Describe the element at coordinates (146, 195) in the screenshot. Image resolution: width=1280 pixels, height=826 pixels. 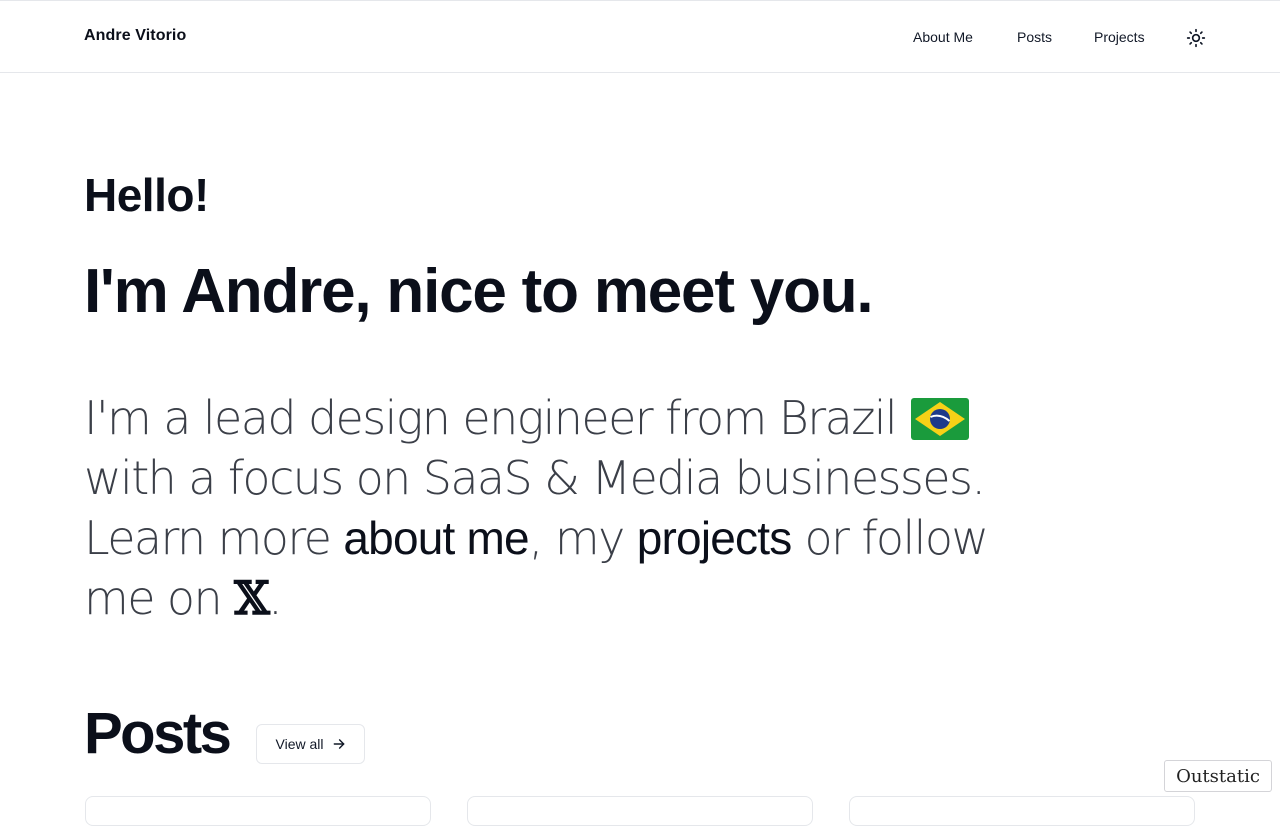
I see `hero-greeting: Hello!` at that location.